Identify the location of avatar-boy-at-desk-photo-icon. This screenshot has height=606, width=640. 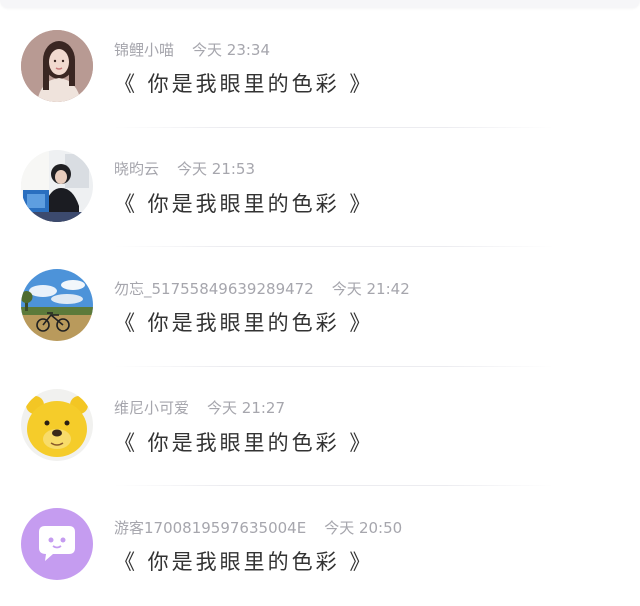
(57, 185).